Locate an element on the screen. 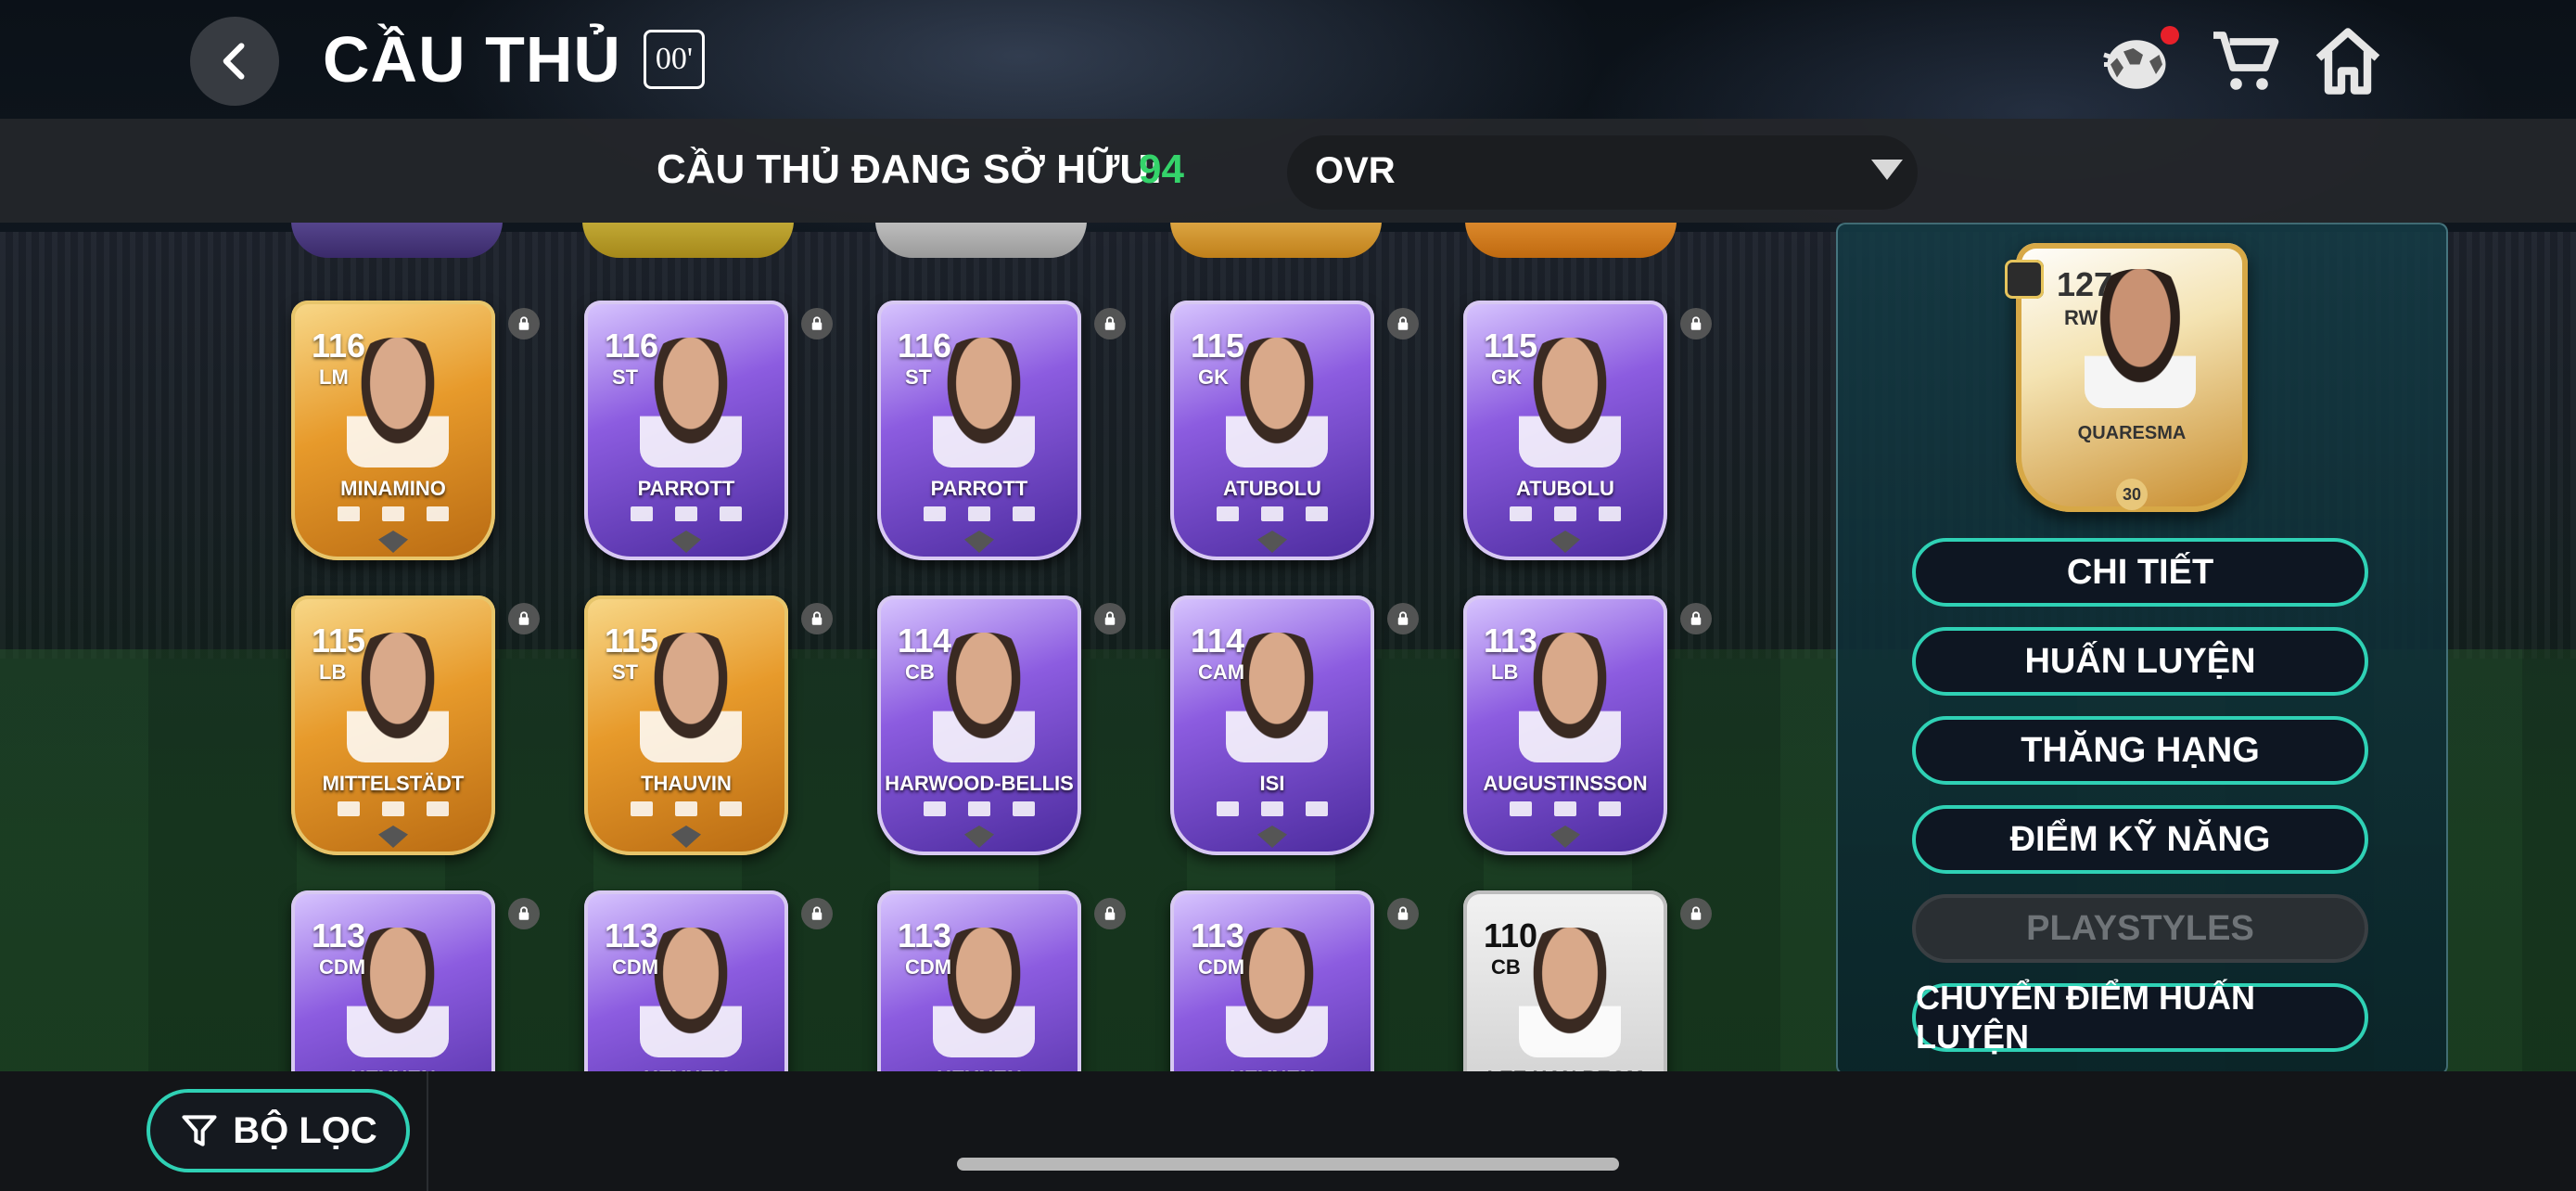 The height and width of the screenshot is (1191, 2576). filter-icon is located at coordinates (199, 1130).